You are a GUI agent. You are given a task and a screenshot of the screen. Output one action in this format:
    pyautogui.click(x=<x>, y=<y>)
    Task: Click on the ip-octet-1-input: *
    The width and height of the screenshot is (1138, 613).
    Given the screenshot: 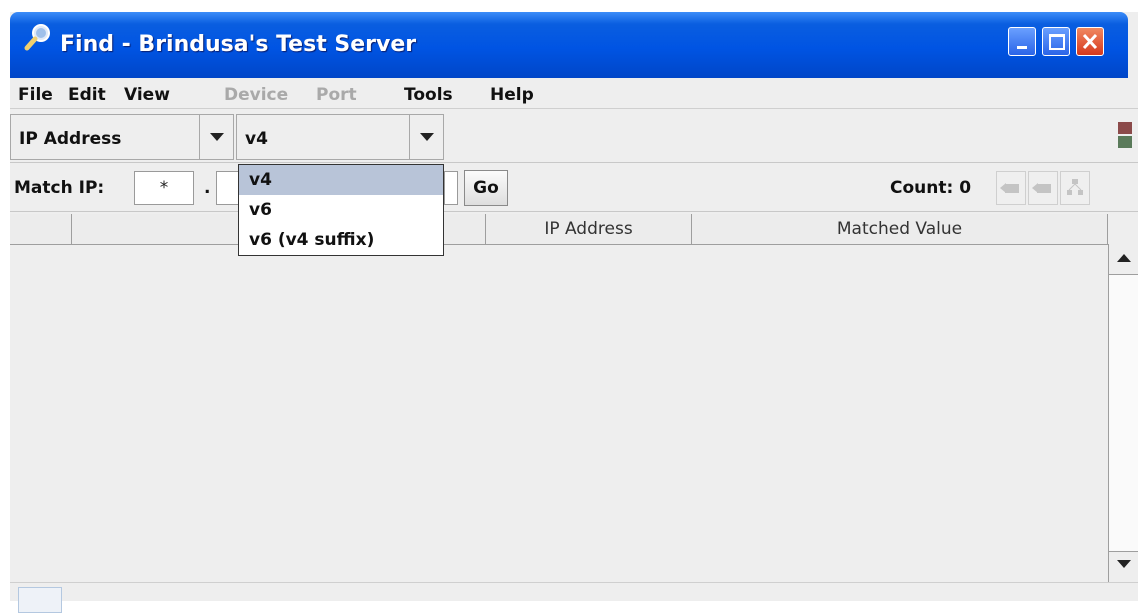 What is the action you would take?
    pyautogui.click(x=164, y=188)
    